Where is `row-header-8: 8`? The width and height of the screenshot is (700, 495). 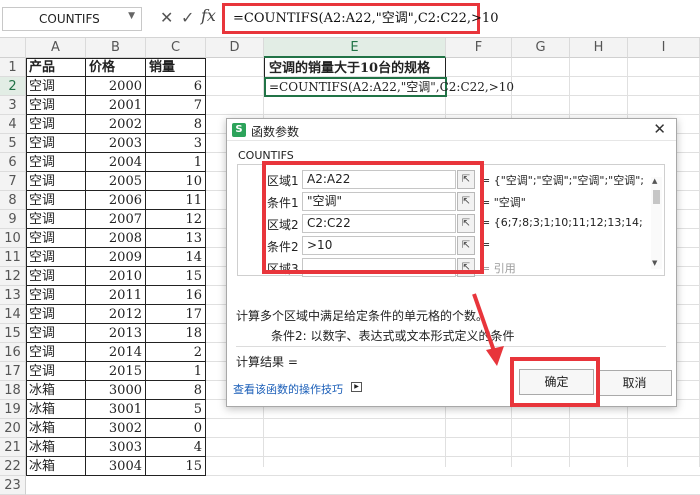
row-header-8: 8 is located at coordinates (13, 200).